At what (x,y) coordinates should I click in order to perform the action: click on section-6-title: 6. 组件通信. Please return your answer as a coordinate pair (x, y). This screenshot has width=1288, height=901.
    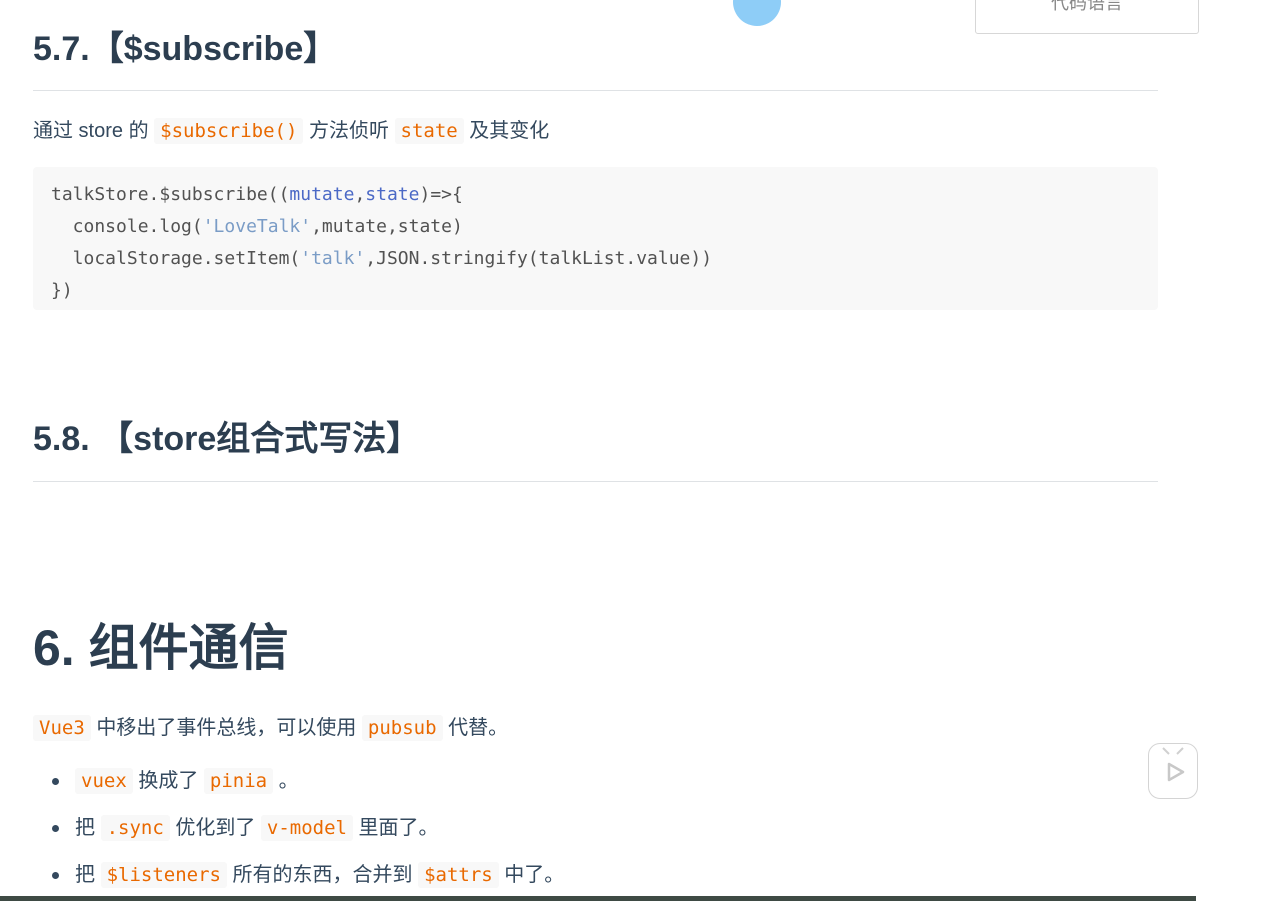
    Looking at the image, I should click on (161, 648).